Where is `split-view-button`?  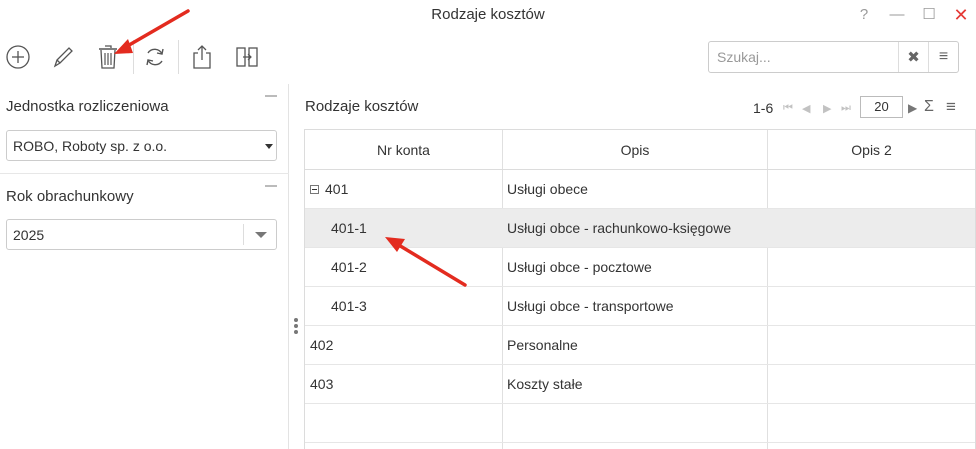
split-view-button is located at coordinates (247, 57).